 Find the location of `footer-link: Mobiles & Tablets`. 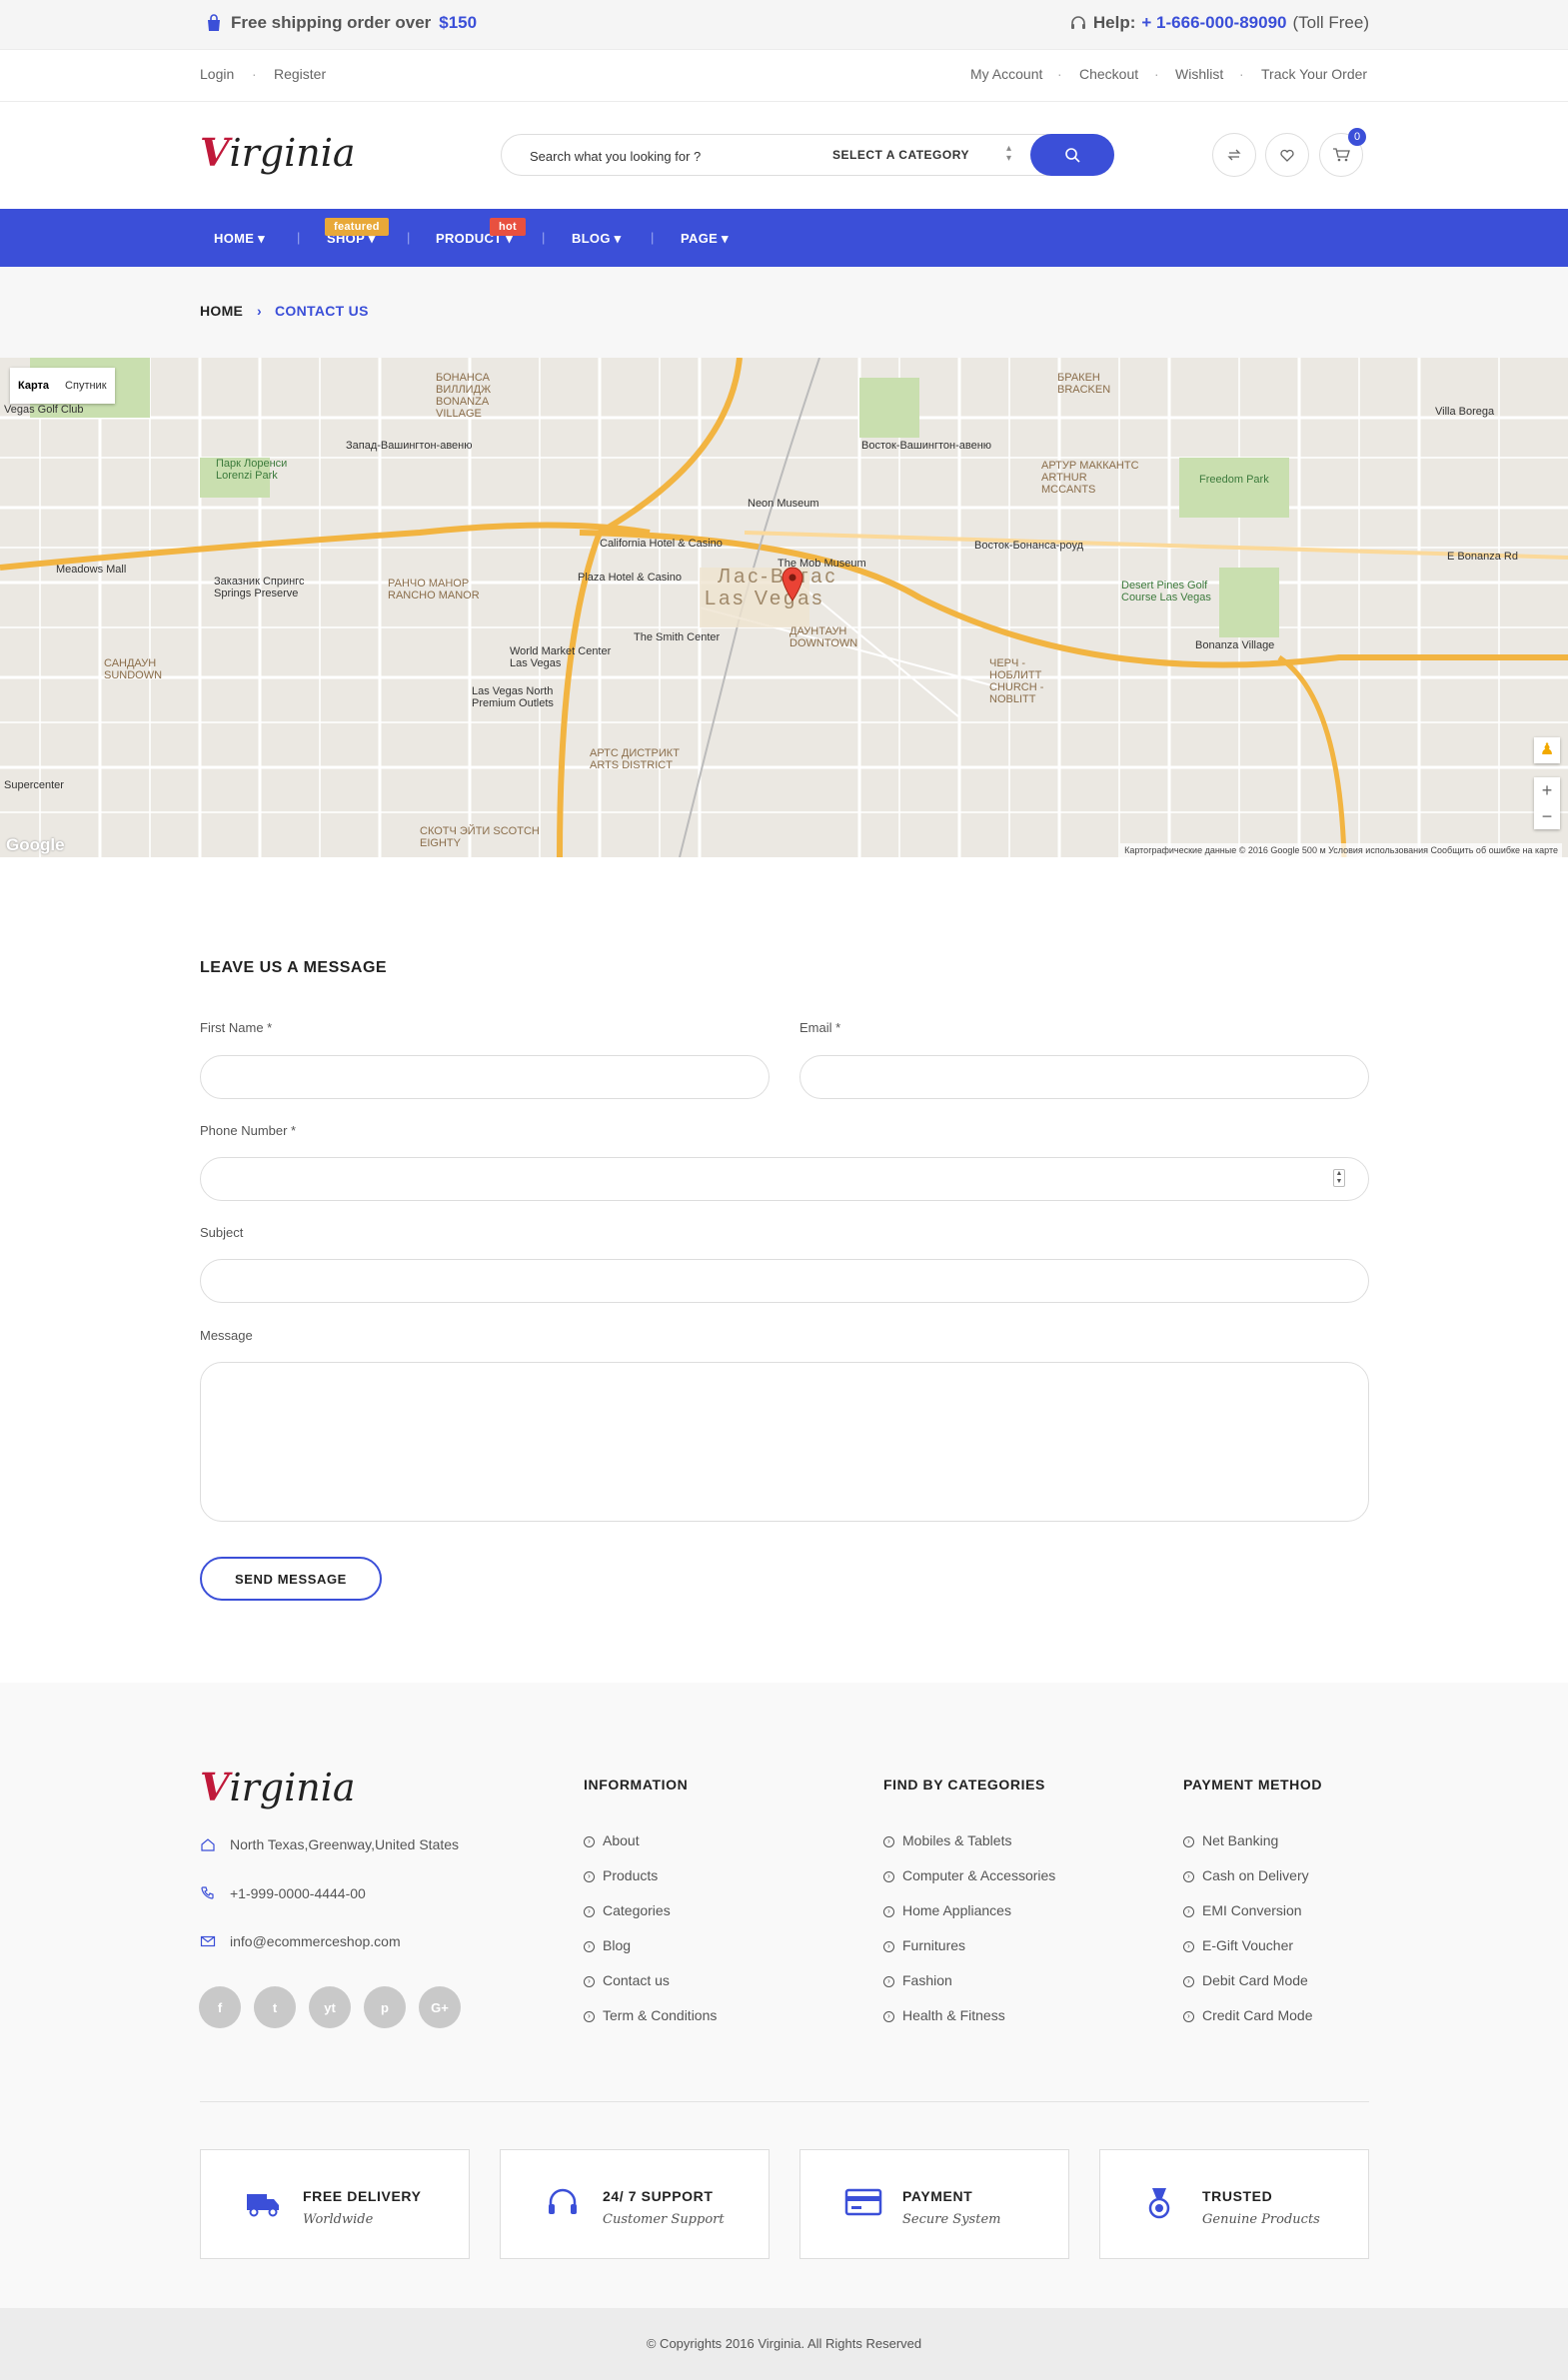

footer-link: Mobiles & Tablets is located at coordinates (969, 1850).